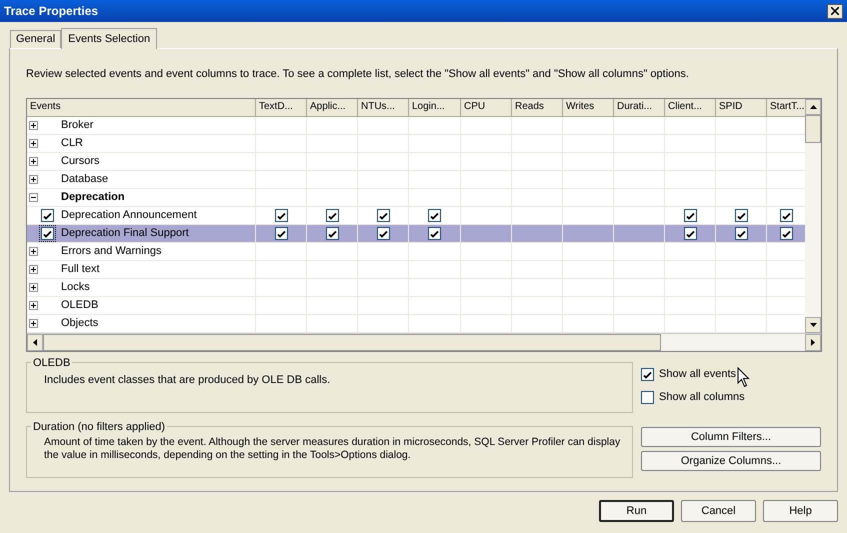  I want to click on table-row: Deprecation, so click(416, 198).